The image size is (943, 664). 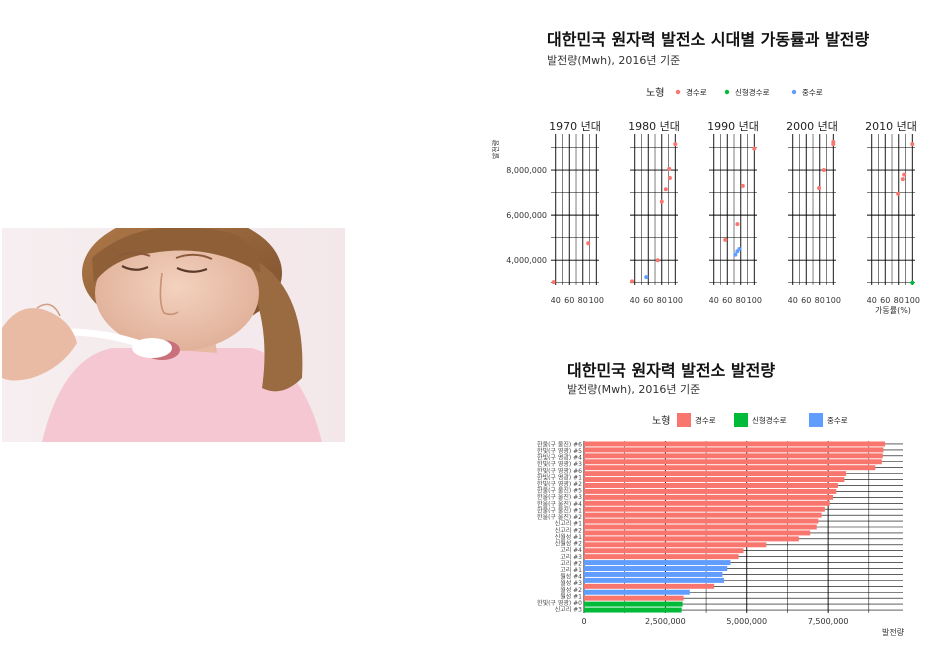 I want to click on scatter-legend-label: 중수로, so click(x=812, y=92).